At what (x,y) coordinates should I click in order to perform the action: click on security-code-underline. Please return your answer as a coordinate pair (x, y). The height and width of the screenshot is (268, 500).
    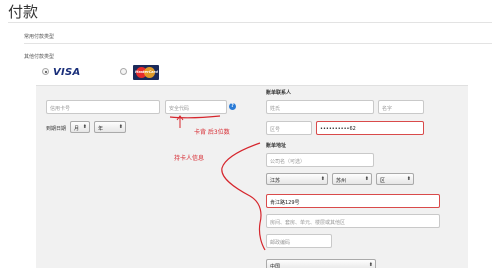
    Looking at the image, I should click on (195, 117).